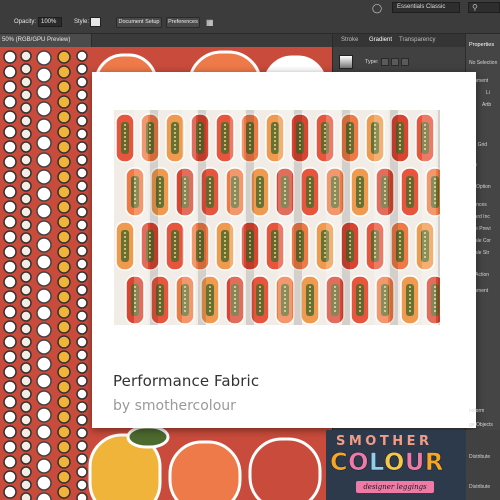 The width and height of the screenshot is (500, 500). I want to click on style-swatch, so click(95, 22).